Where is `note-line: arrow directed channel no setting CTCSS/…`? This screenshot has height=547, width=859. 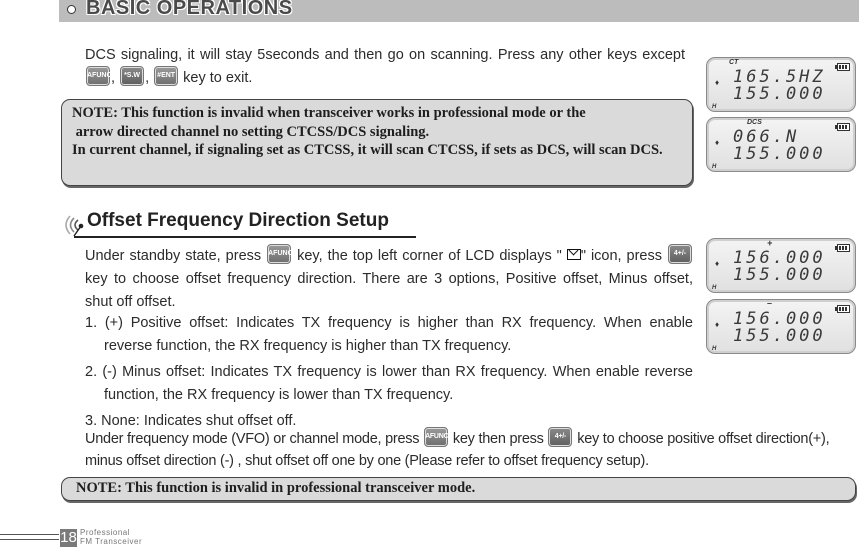 note-line: arrow directed channel no setting CTCSS/… is located at coordinates (251, 131).